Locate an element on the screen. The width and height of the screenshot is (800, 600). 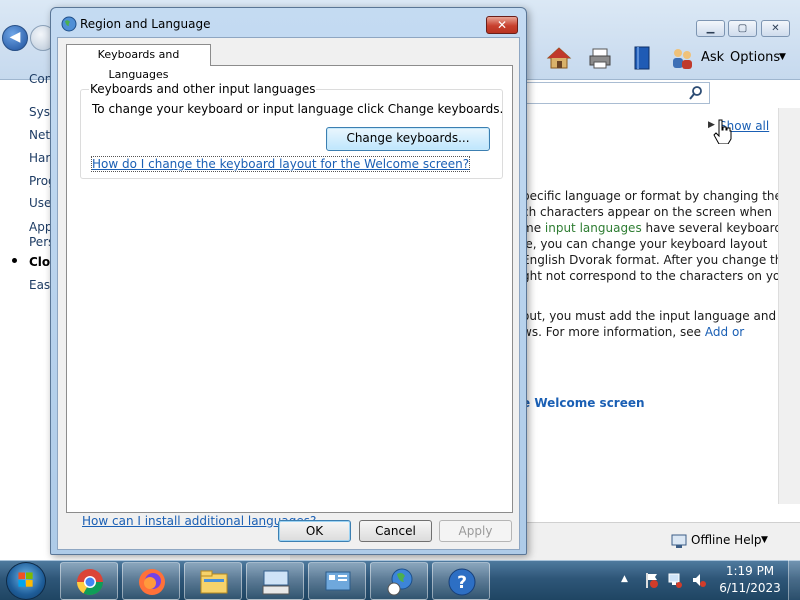
help-text-fragment: ws. For more information, see is located at coordinates (613, 332).